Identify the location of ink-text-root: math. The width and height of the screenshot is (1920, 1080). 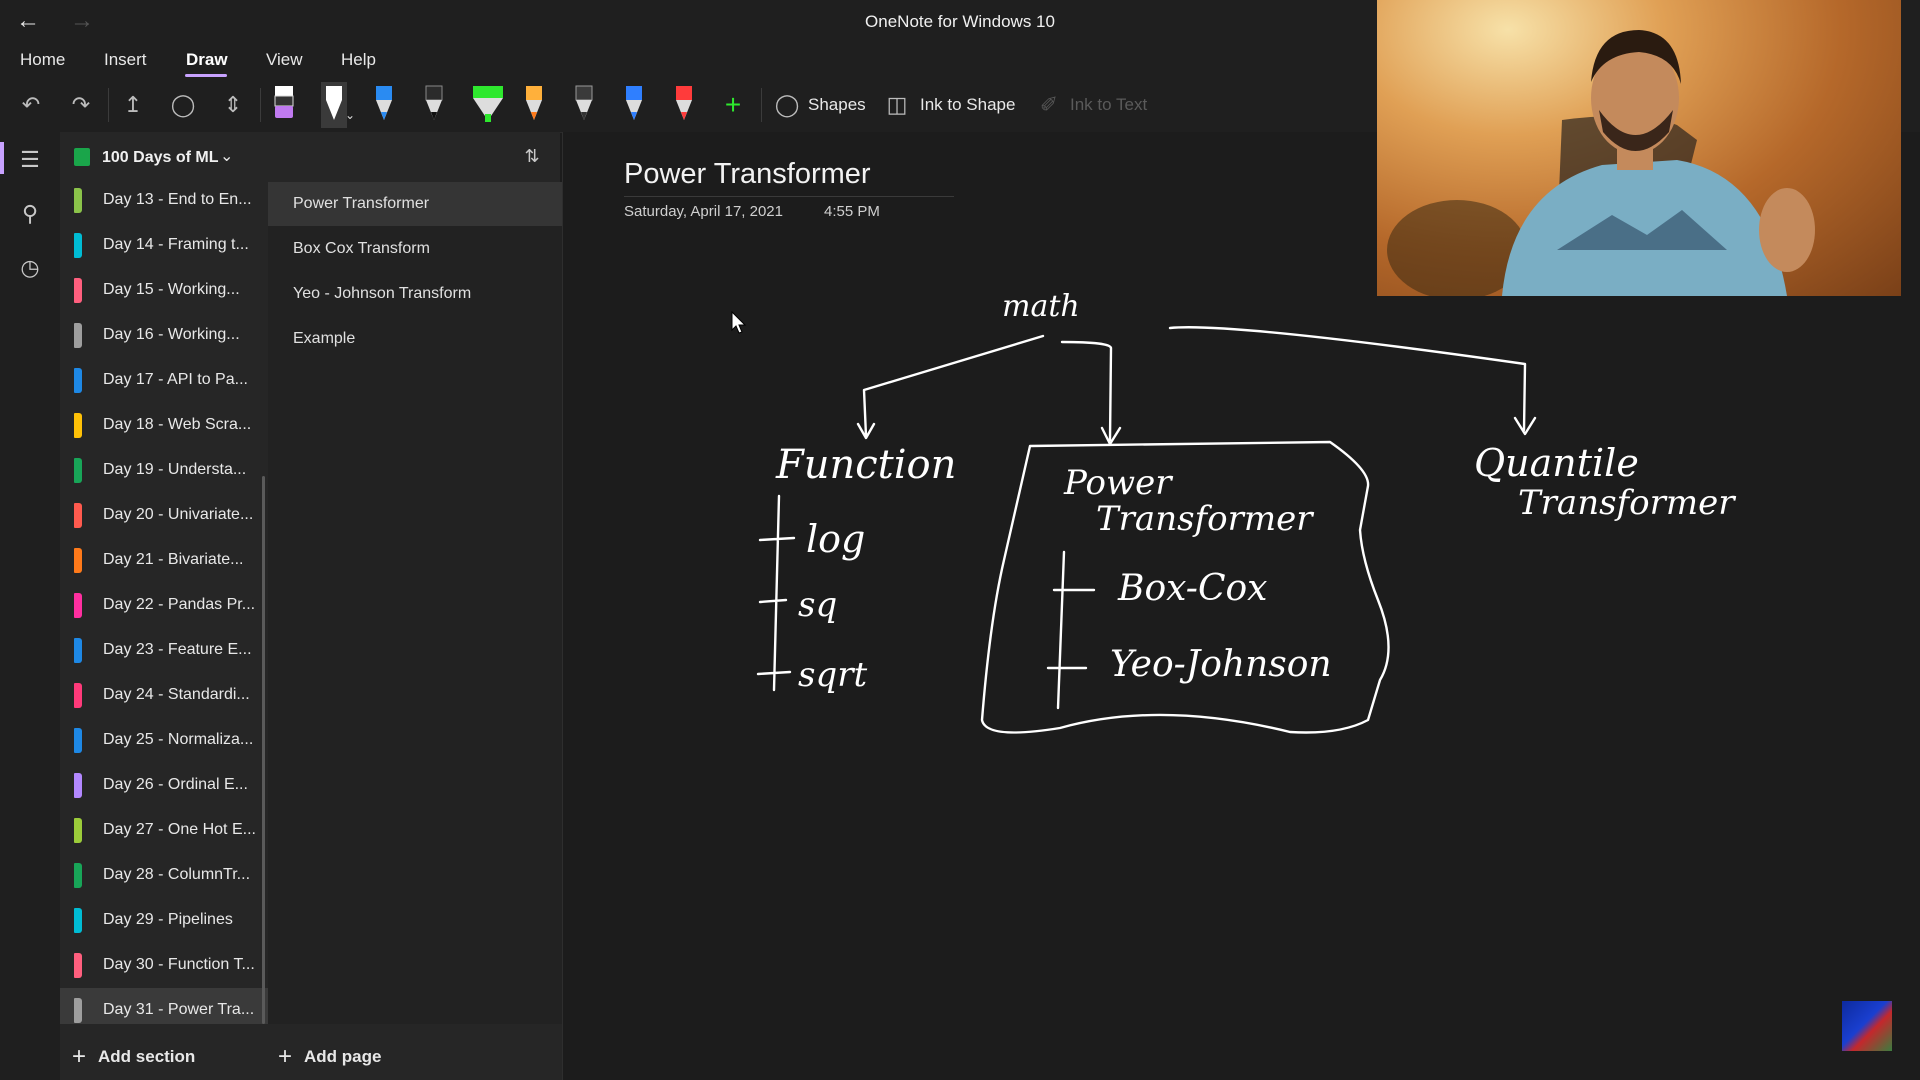
(1041, 306).